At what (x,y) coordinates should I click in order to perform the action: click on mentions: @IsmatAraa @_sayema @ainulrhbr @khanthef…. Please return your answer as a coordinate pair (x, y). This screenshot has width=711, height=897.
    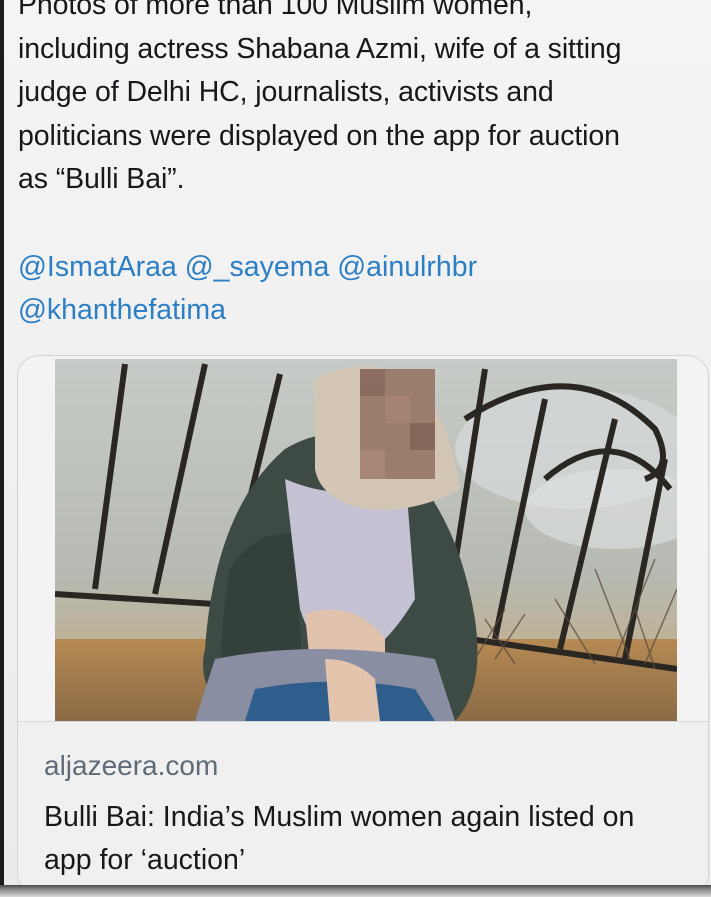
    Looking at the image, I should click on (363, 289).